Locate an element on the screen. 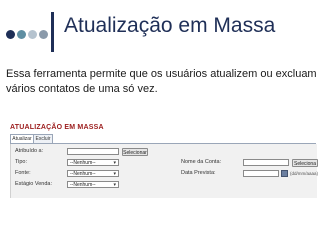 The height and width of the screenshot is (240, 320). source-select: --Nenhum-- is located at coordinates (93, 173).